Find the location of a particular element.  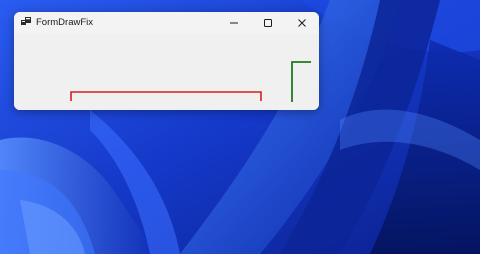

title-bar: FormDrawFix is located at coordinates (166, 23).